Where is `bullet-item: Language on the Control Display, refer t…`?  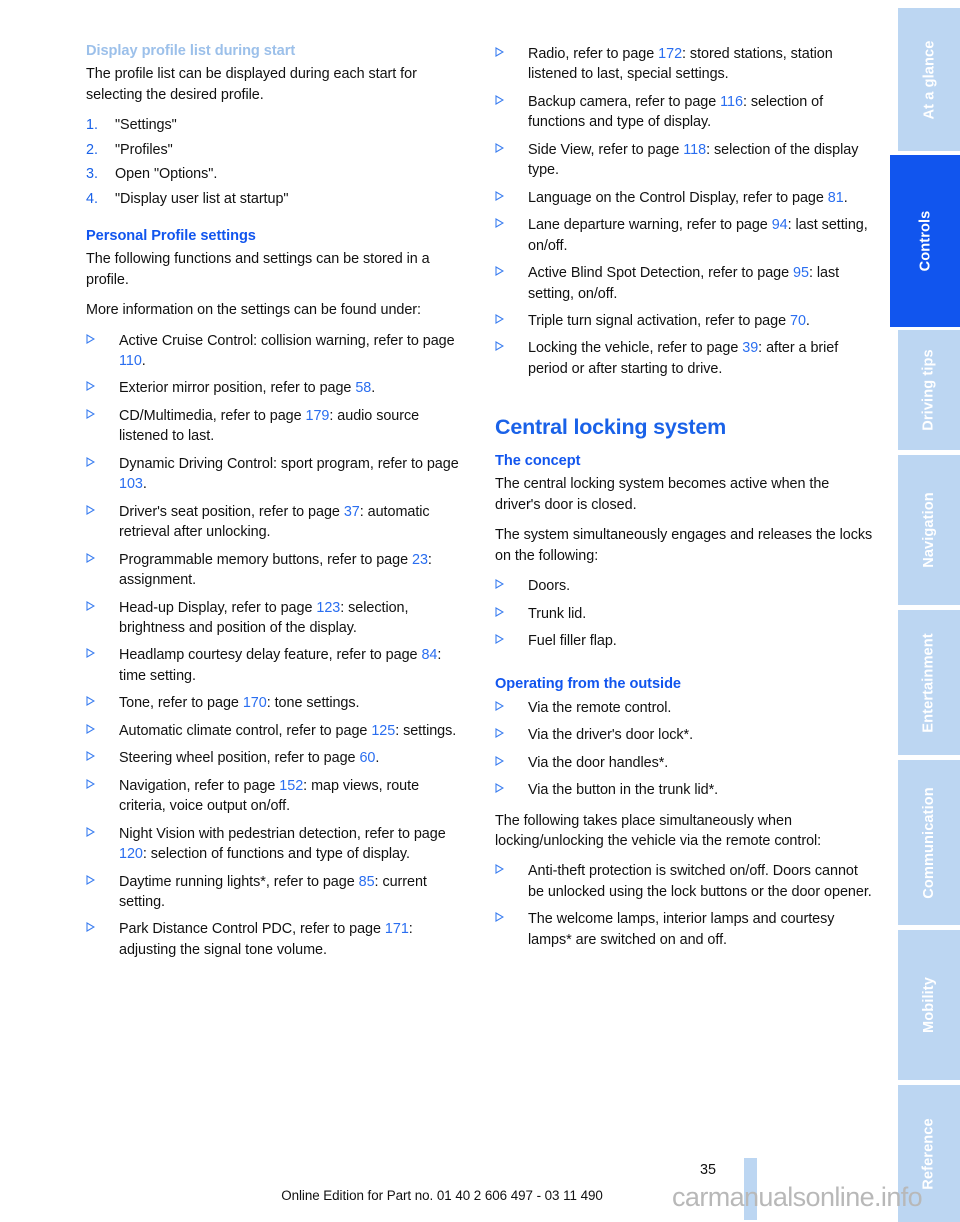
bullet-item: Language on the Control Display, refer t… is located at coordinates (685, 198).